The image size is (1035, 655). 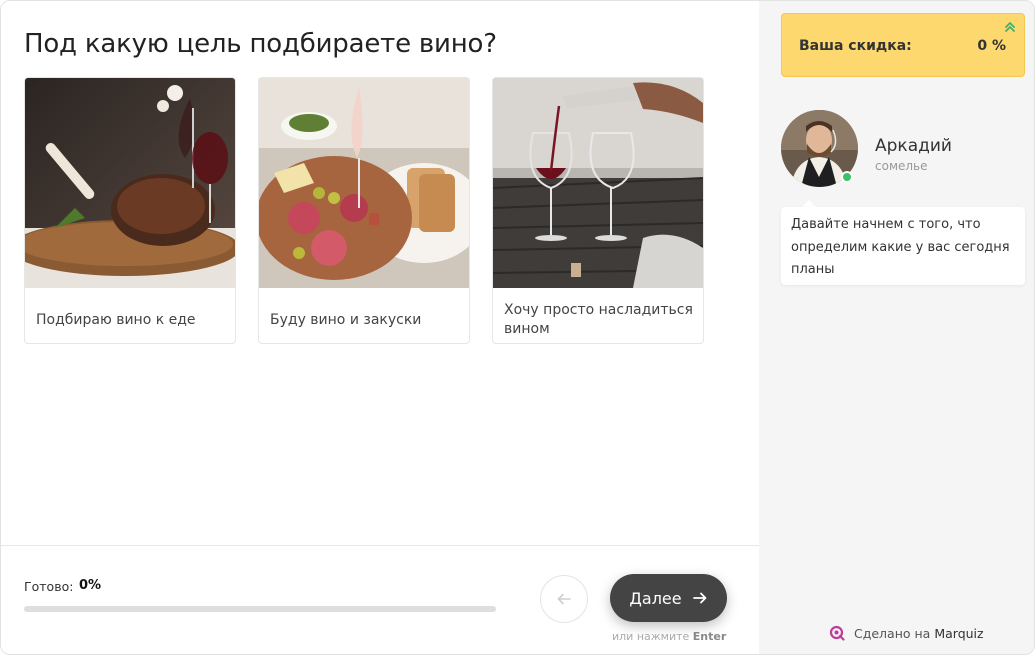 I want to click on option-label: Подбираю вино к еде, so click(x=116, y=319).